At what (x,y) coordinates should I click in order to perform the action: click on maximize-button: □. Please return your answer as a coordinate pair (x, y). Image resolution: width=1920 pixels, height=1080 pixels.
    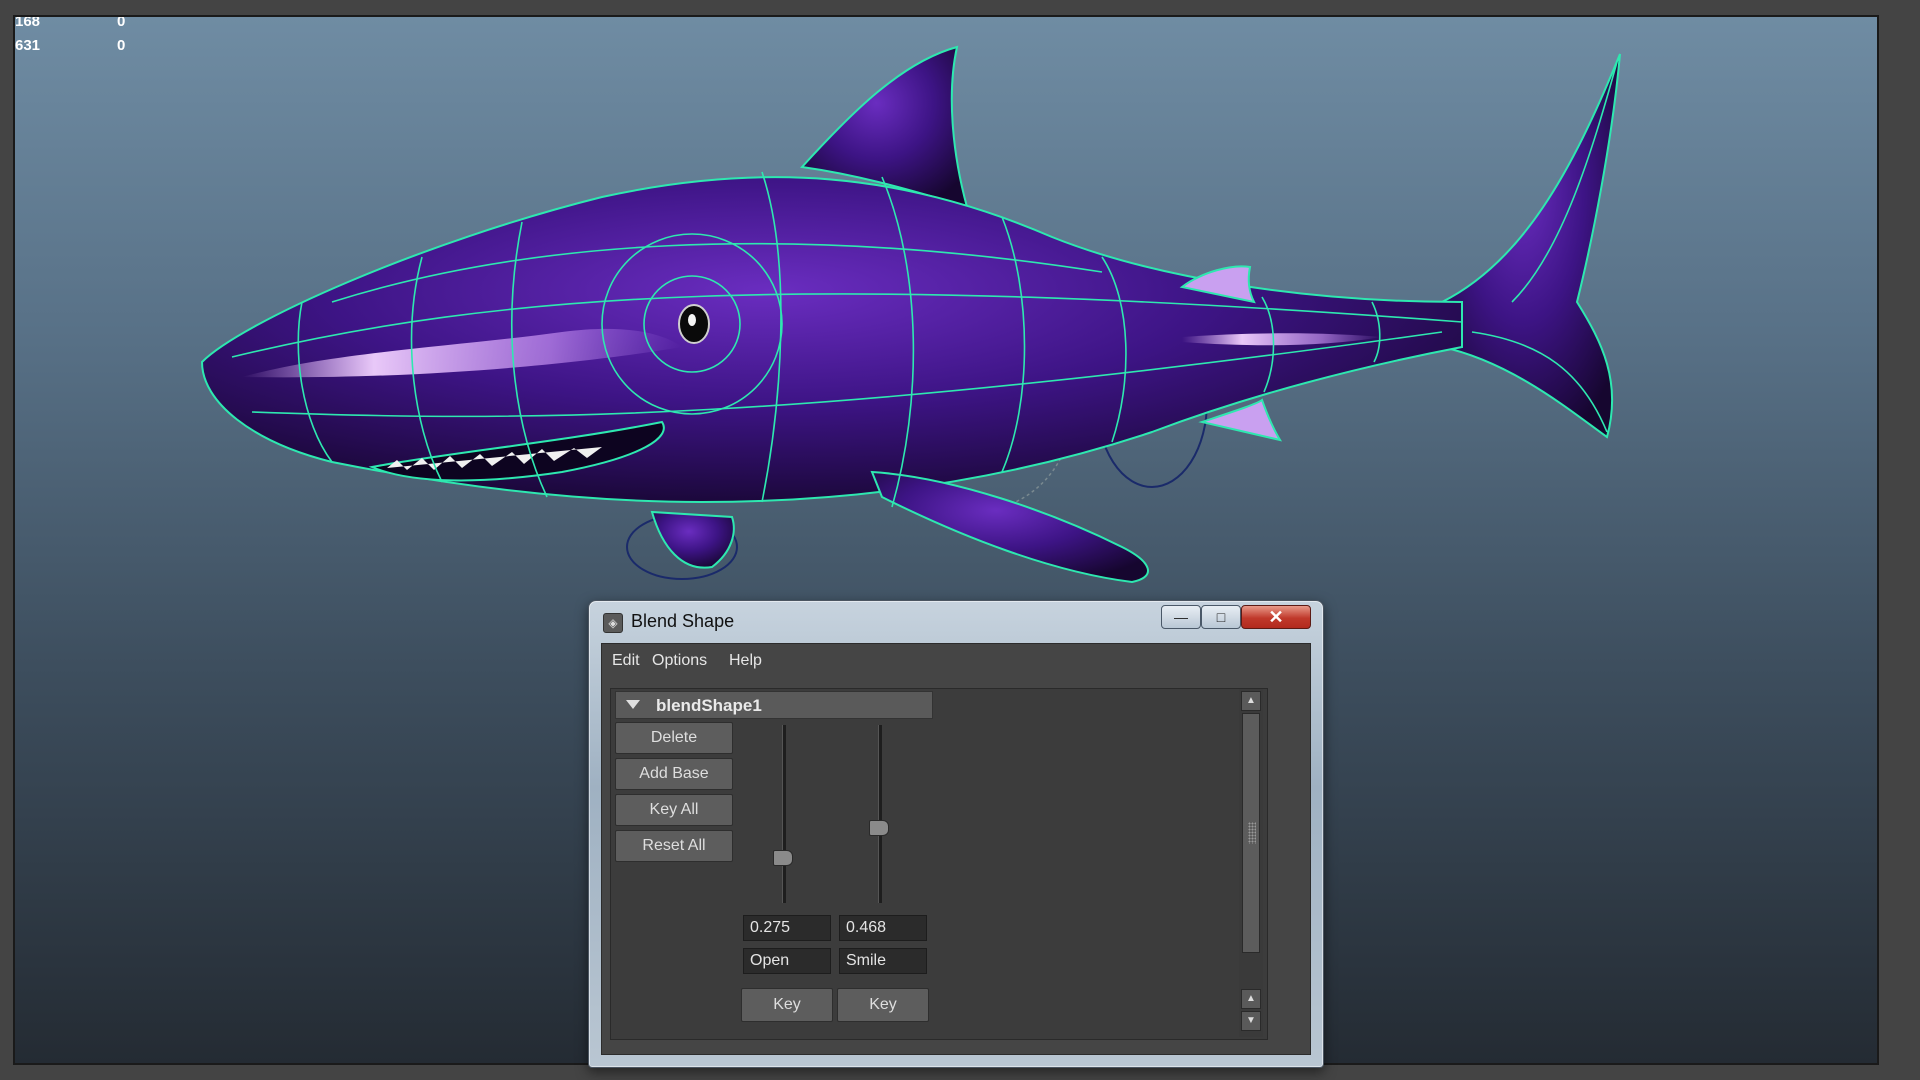
    Looking at the image, I should click on (1221, 617).